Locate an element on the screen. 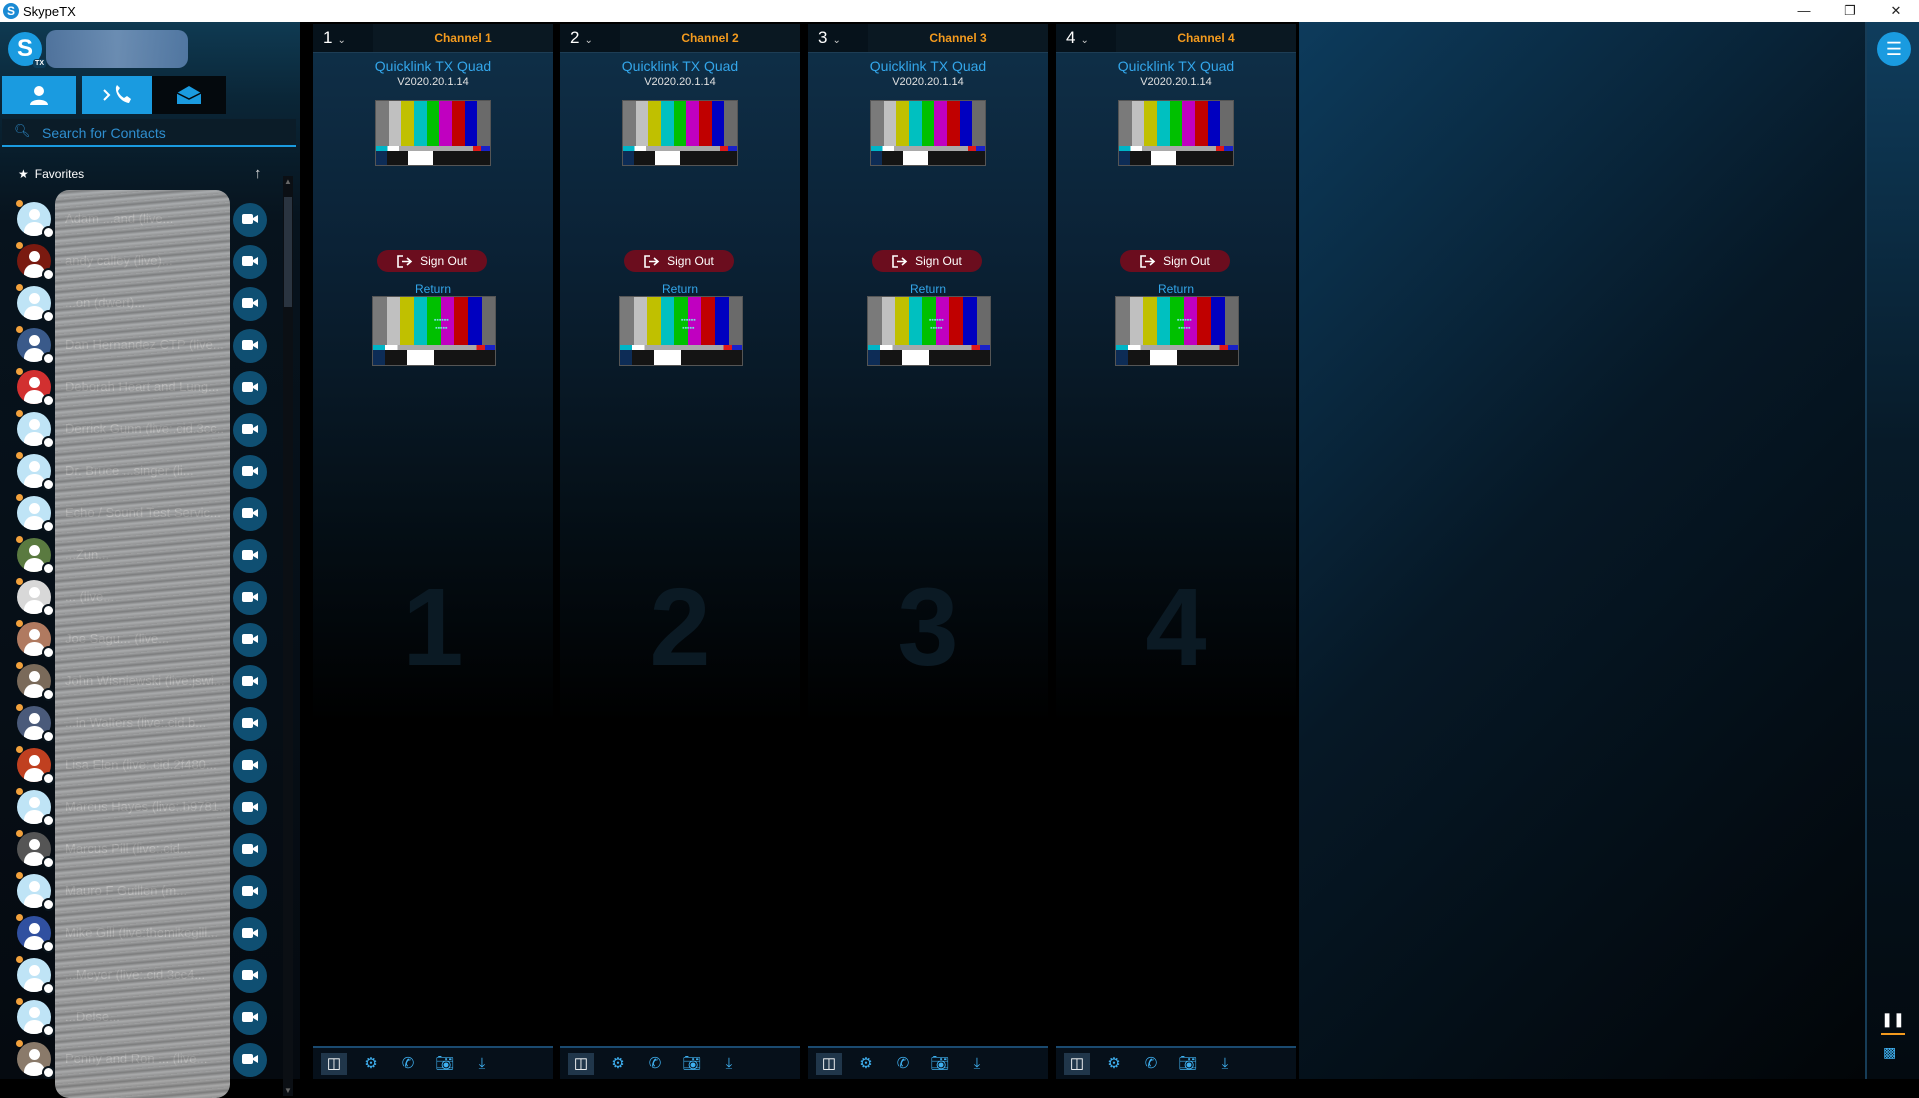 The height and width of the screenshot is (1098, 1919). sign-out-icon is located at coordinates (1148, 261).